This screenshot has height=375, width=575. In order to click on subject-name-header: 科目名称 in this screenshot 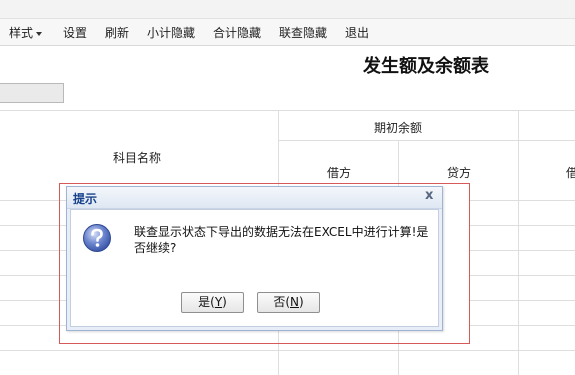, I will do `click(137, 158)`.